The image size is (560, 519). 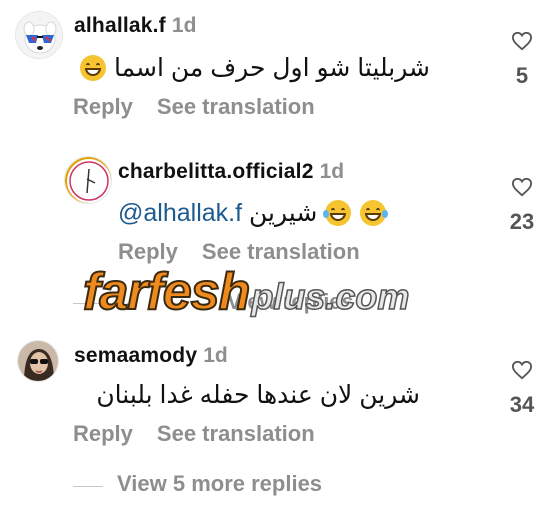 I want to click on dog-sunglasses-icon, so click(x=39, y=35).